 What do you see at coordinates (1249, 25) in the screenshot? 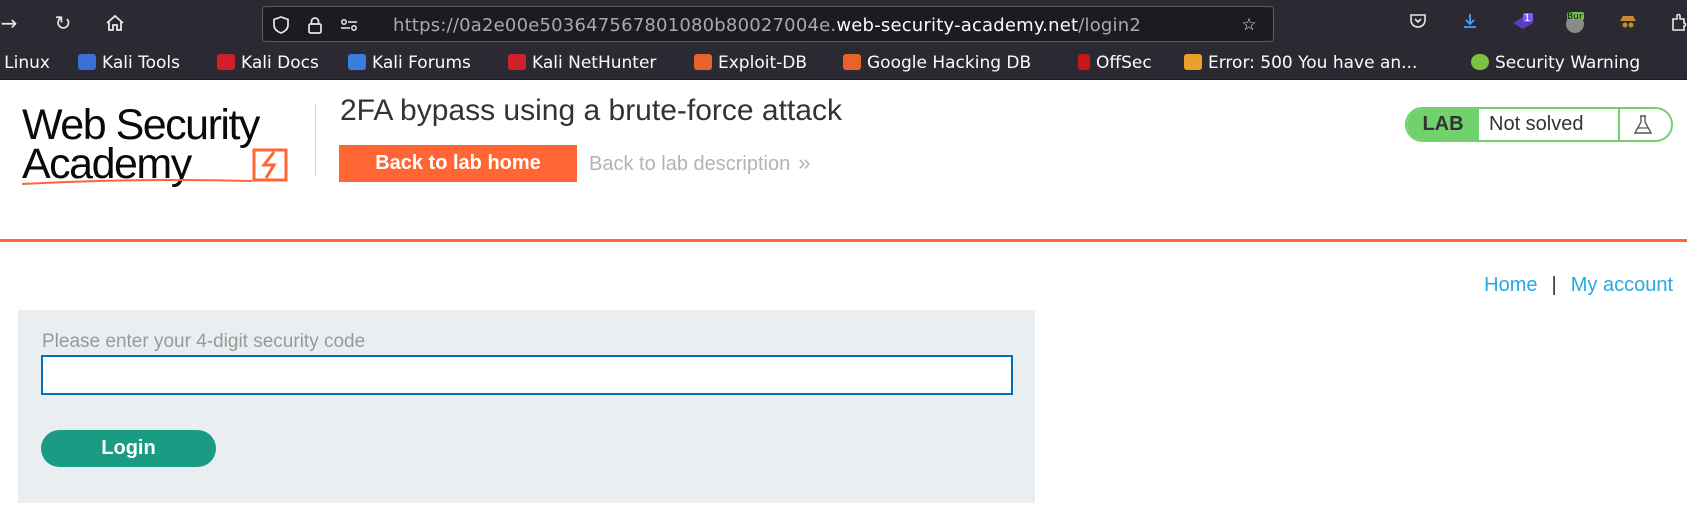
I see `bookmark-star-icon: ☆` at bounding box center [1249, 25].